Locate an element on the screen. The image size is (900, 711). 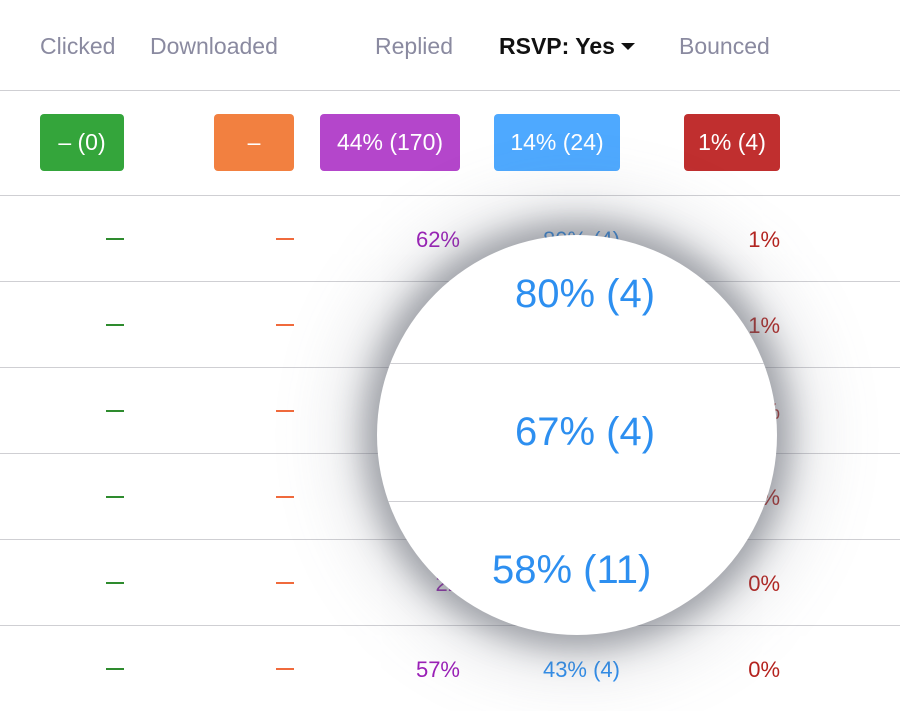
column-header-bounced: Bounced is located at coordinates (724, 46).